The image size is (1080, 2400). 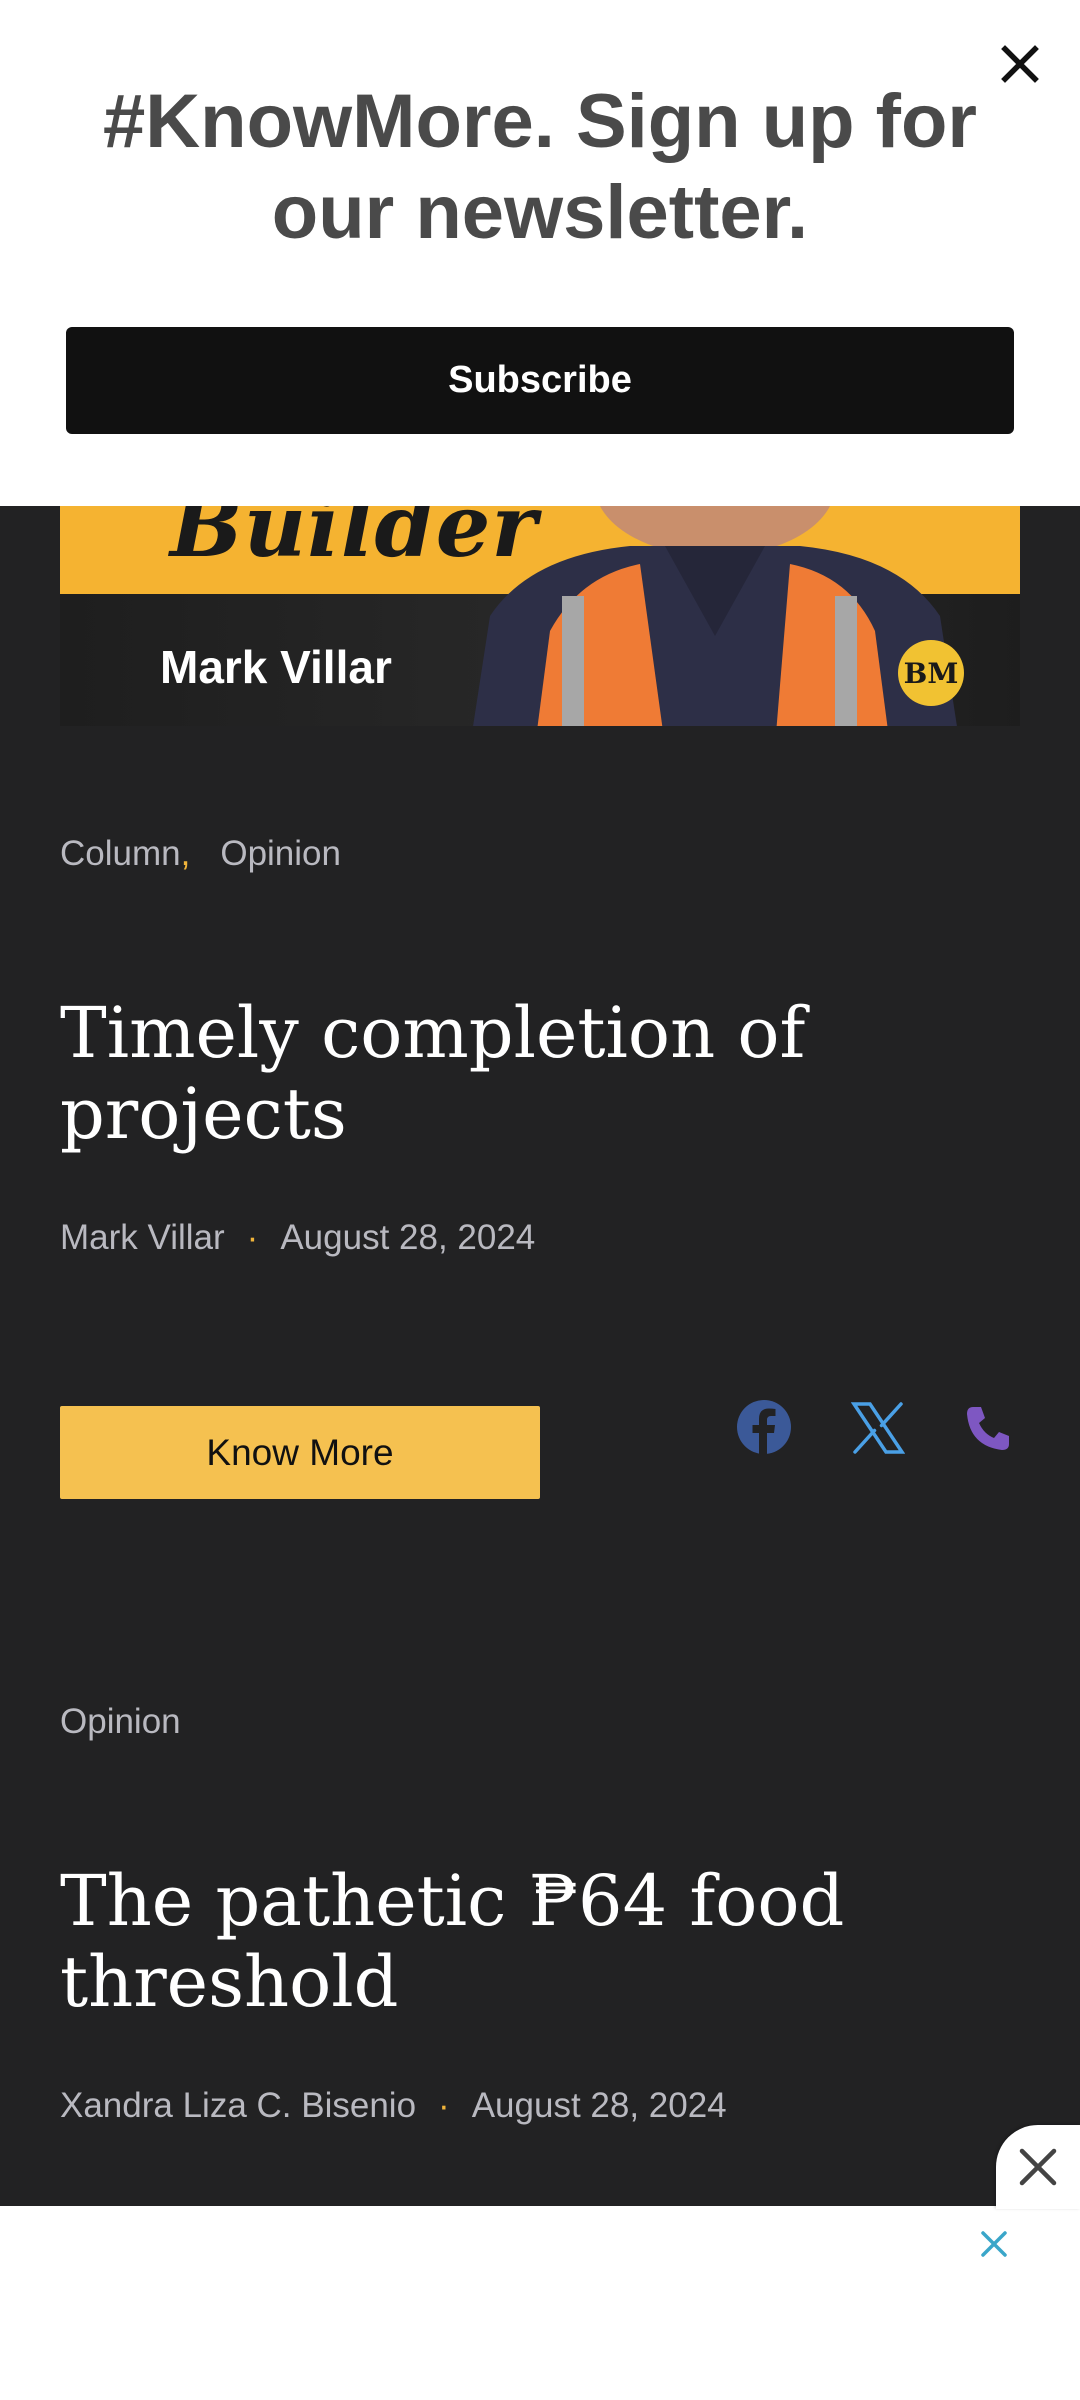 I want to click on category-link-column: Column, so click(x=120, y=853).